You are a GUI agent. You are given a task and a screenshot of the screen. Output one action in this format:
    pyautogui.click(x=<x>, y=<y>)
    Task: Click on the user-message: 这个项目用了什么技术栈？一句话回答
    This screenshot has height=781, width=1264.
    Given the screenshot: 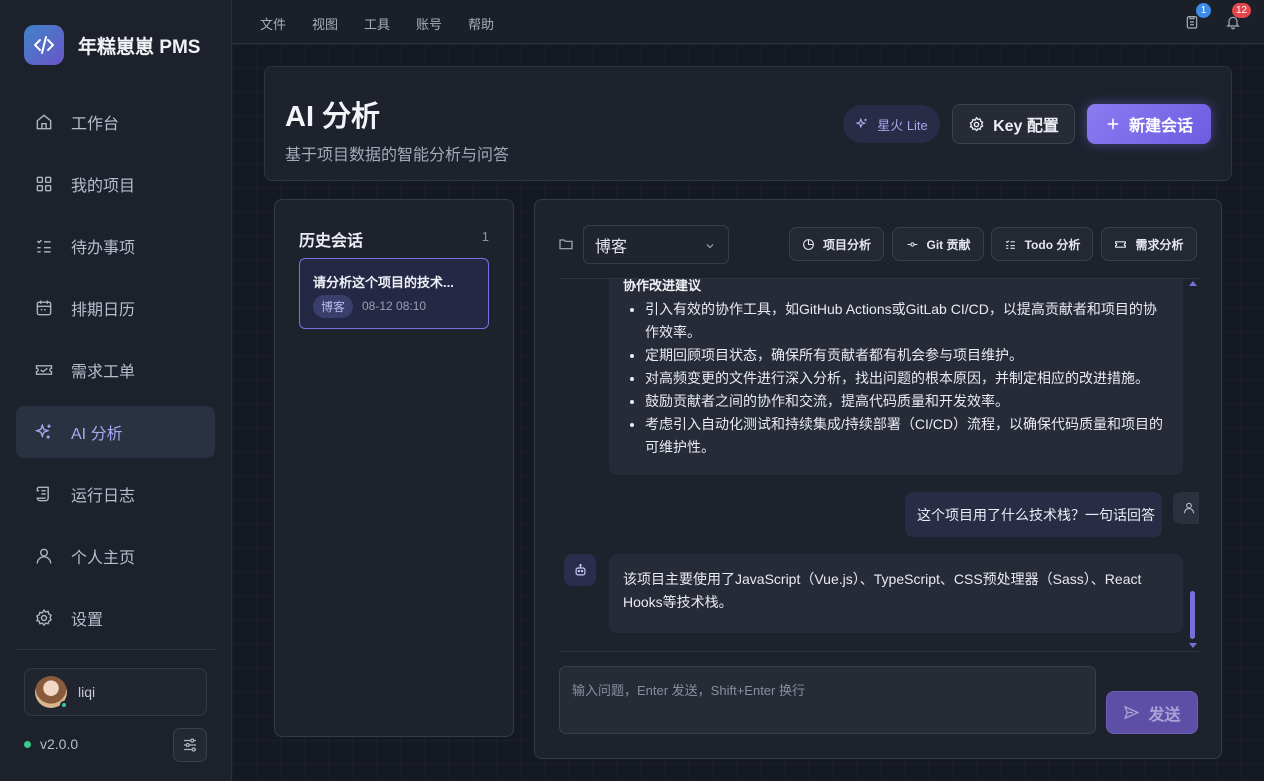 What is the action you would take?
    pyautogui.click(x=1033, y=514)
    